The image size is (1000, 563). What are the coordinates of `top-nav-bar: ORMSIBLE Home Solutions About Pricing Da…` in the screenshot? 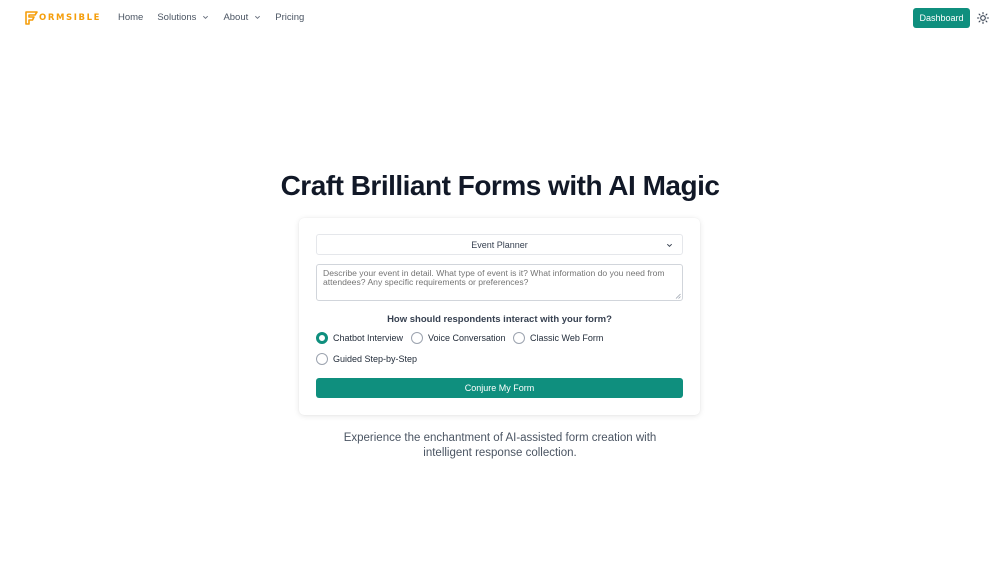 It's located at (500, 18).